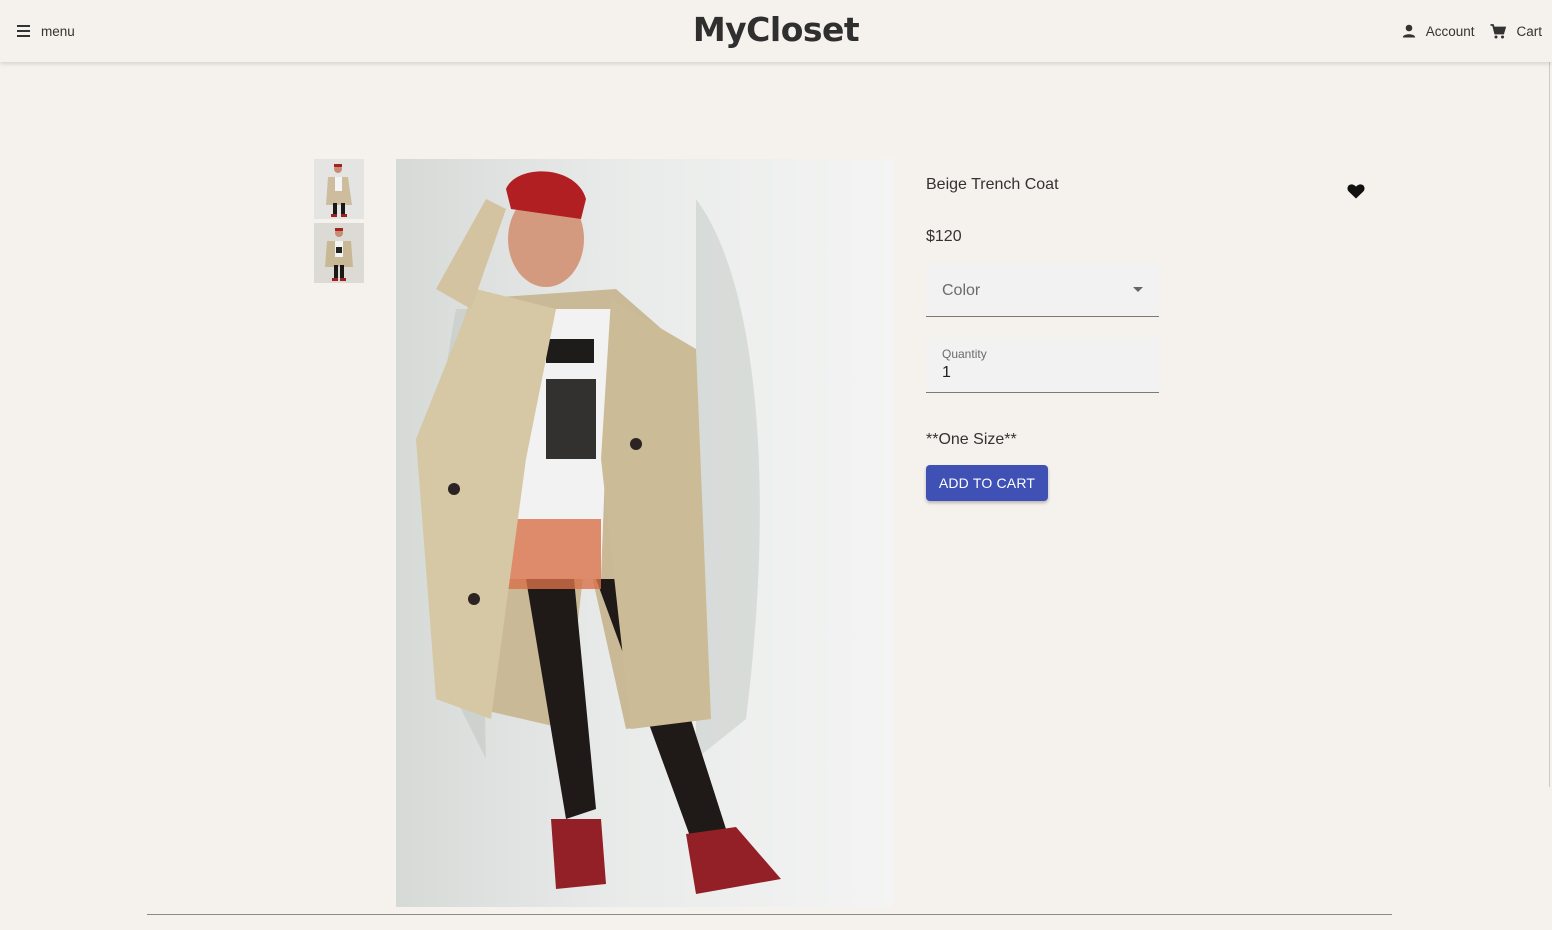 This screenshot has width=1552, height=930. What do you see at coordinates (1042, 289) in the screenshot?
I see `color-select: Color` at bounding box center [1042, 289].